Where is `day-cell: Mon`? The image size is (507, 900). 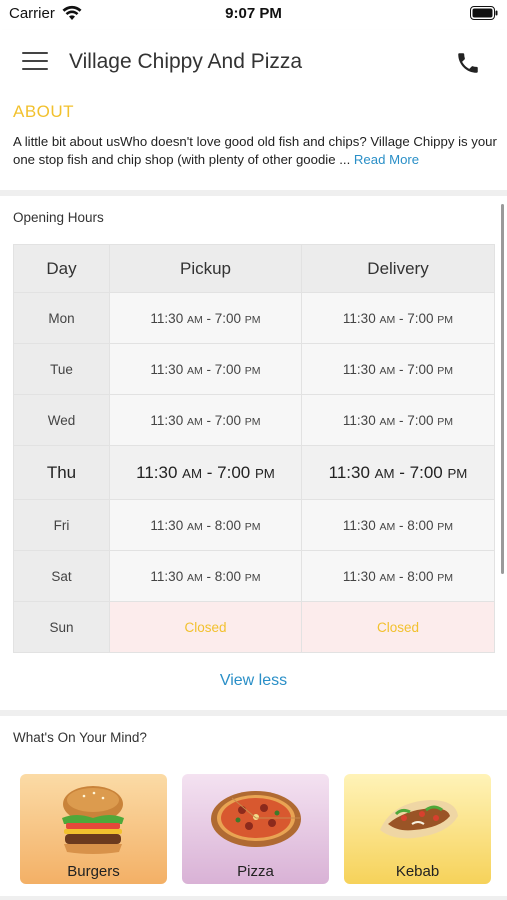 day-cell: Mon is located at coordinates (61, 318).